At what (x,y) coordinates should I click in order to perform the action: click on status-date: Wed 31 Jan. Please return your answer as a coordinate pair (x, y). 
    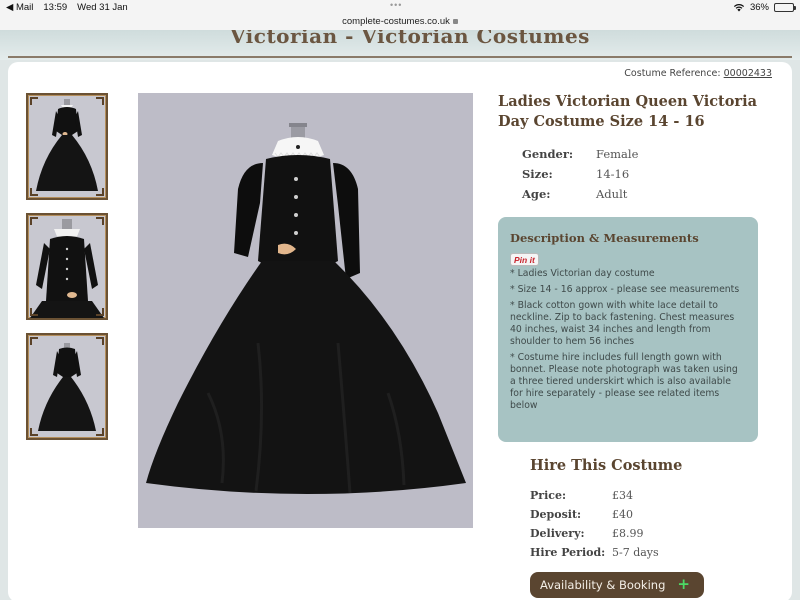
    Looking at the image, I should click on (102, 7).